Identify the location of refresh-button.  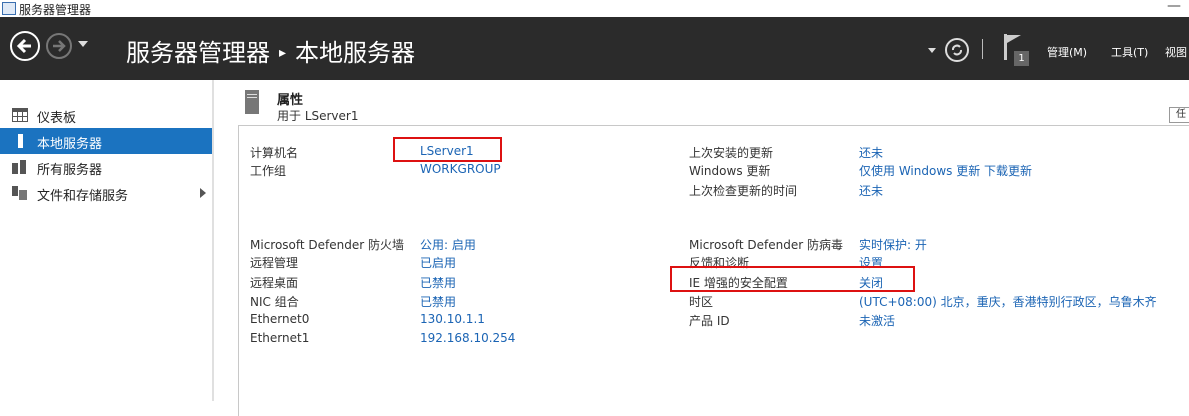
(957, 50).